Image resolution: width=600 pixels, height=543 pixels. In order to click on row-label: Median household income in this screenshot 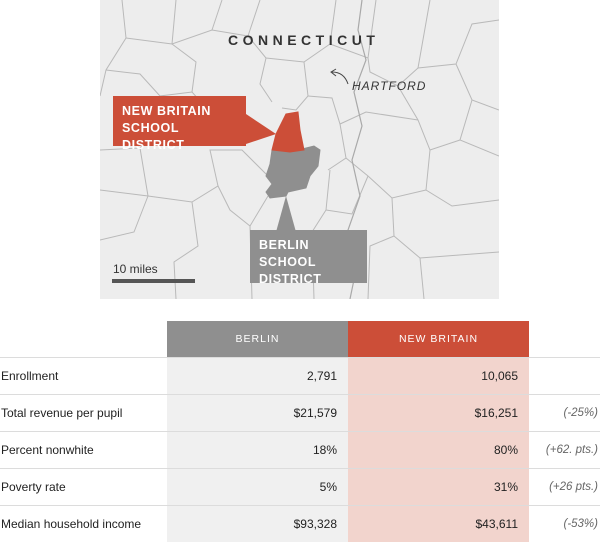, I will do `click(83, 523)`.